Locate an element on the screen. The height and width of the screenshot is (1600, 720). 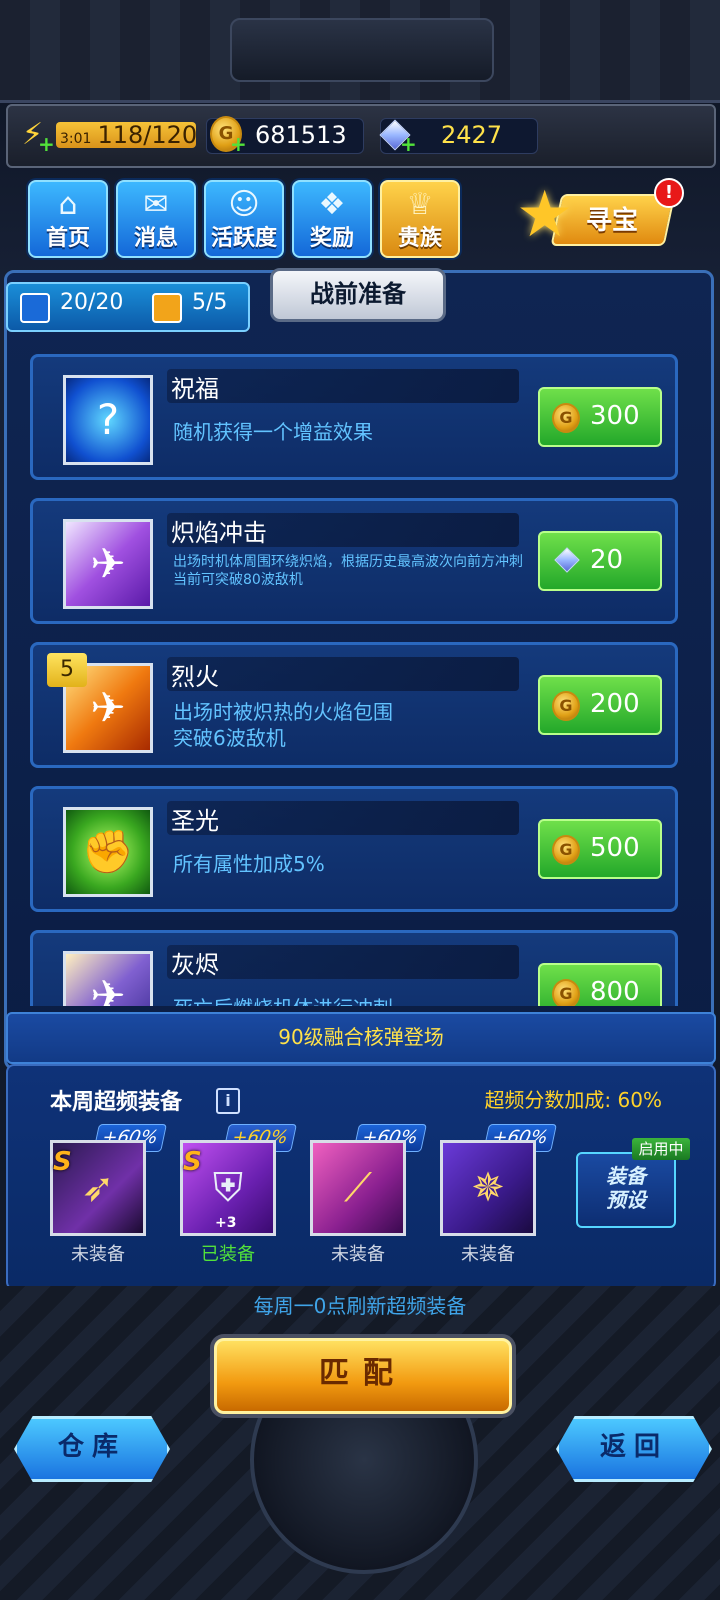
flame-charge-thumb: ✈ is located at coordinates (108, 564).